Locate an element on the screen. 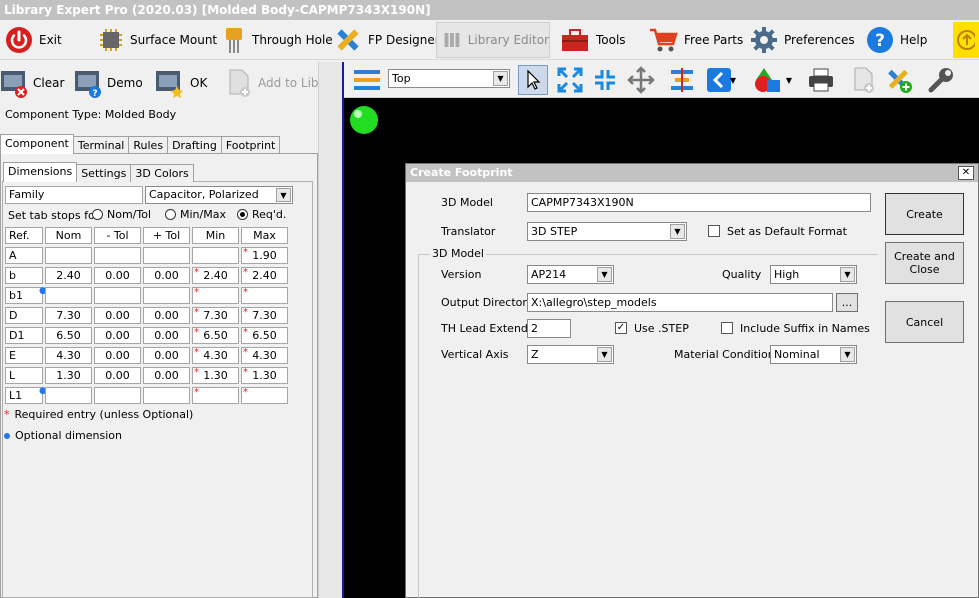 The width and height of the screenshot is (979, 598). align-icon is located at coordinates (682, 80).